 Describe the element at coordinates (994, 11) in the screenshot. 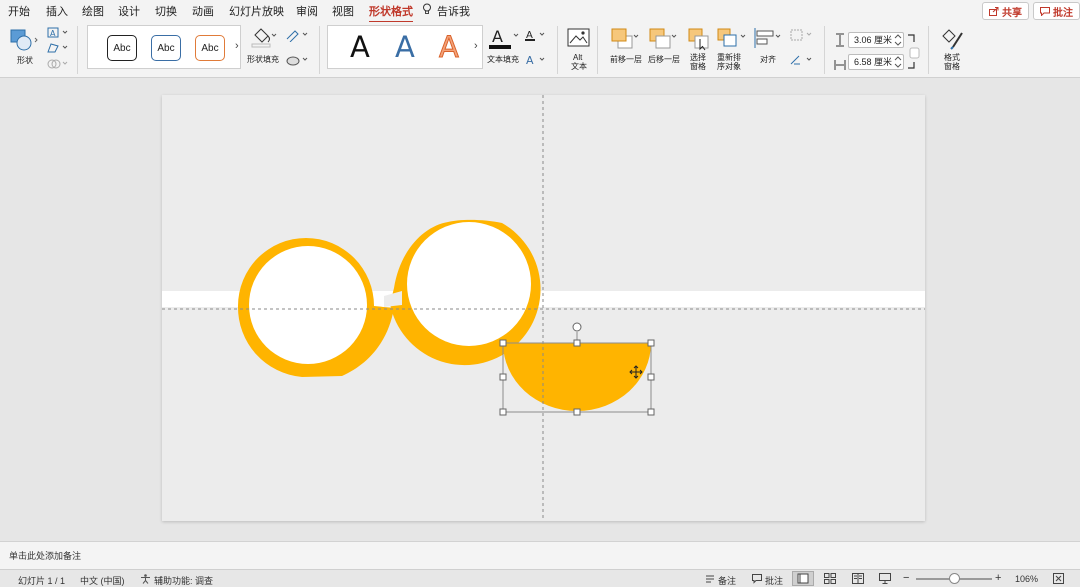

I see `share-icon` at that location.